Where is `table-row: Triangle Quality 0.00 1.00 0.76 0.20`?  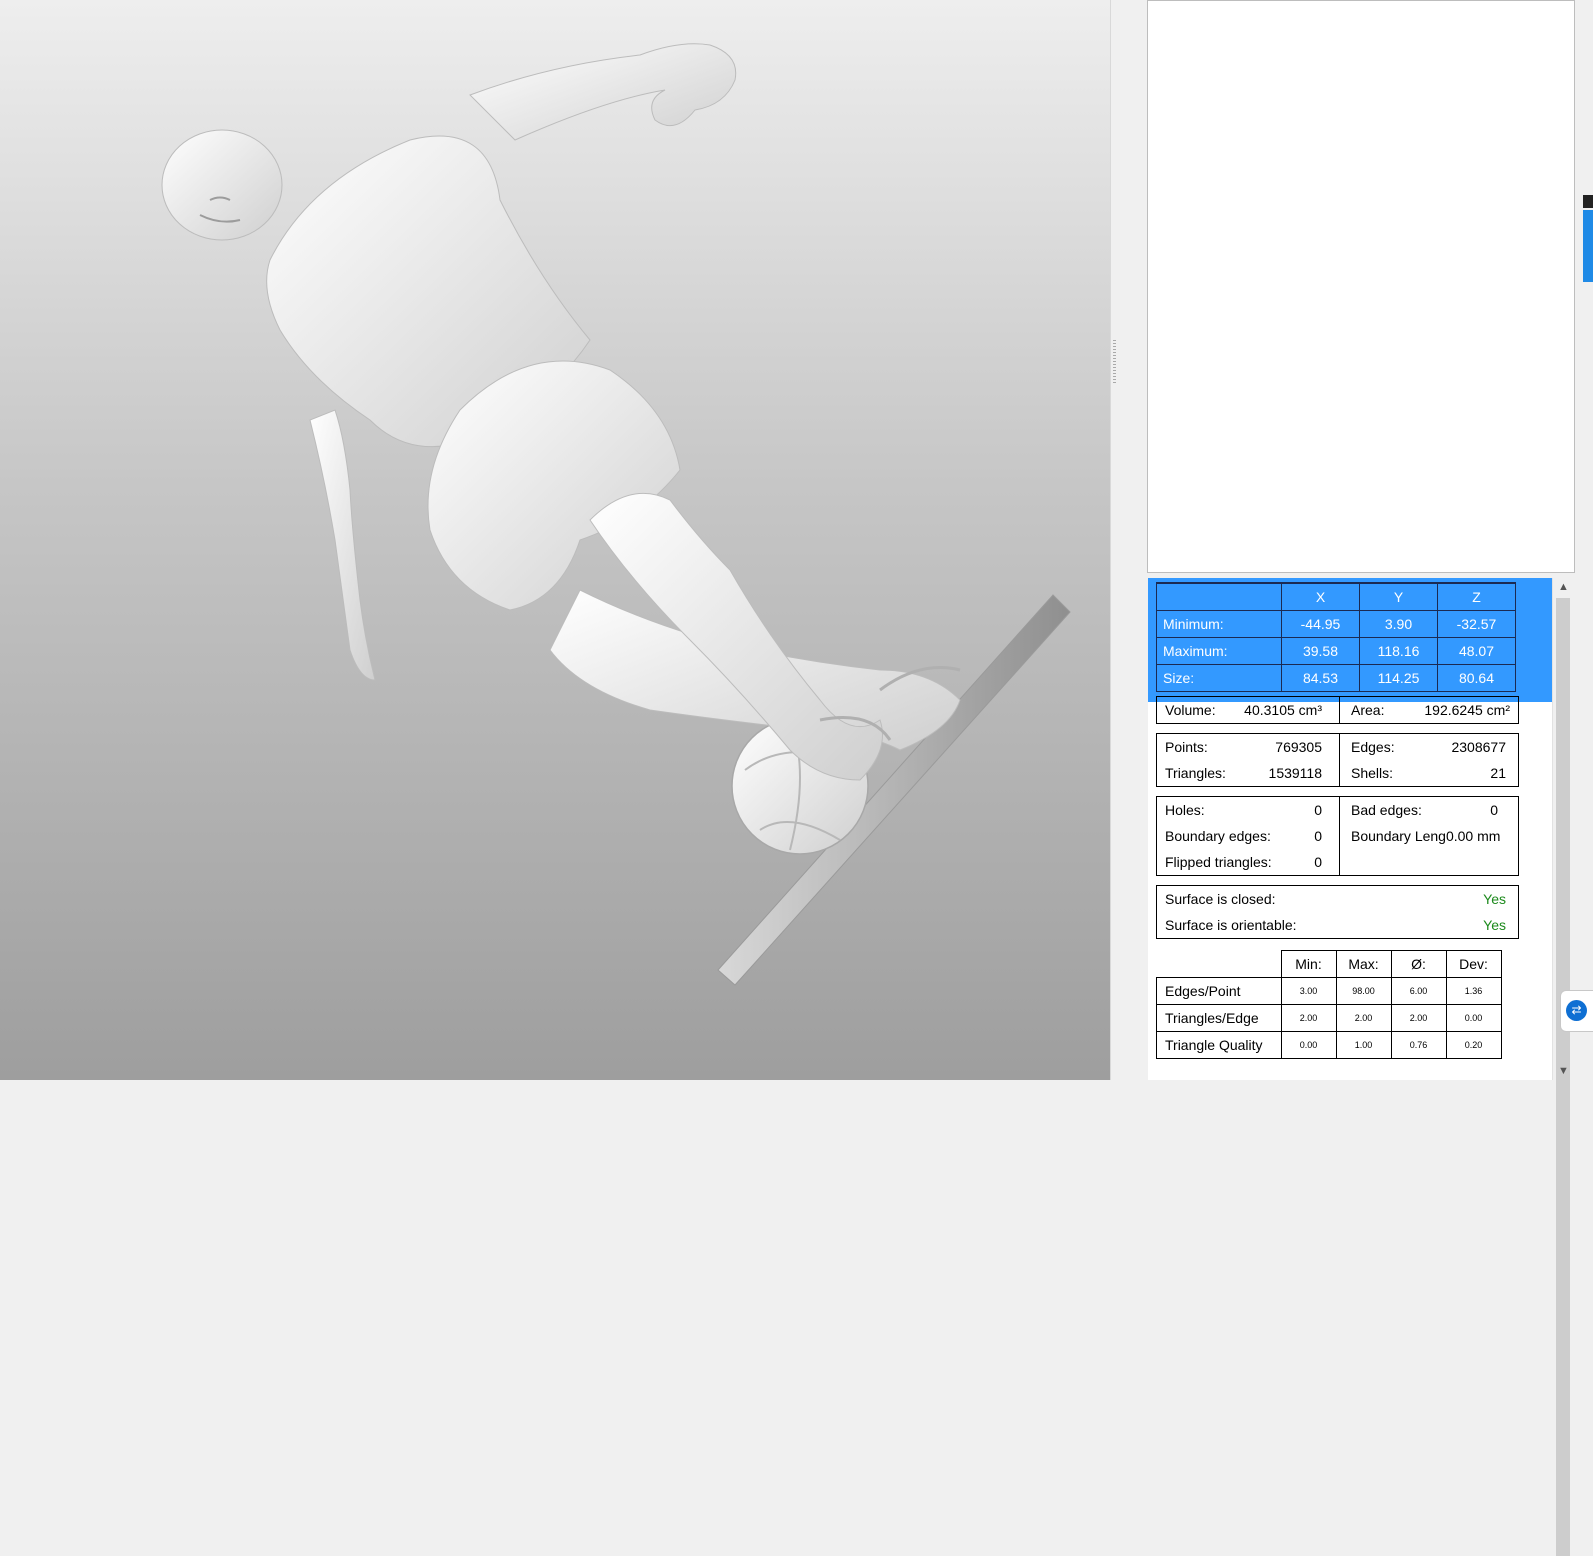
table-row: Triangle Quality 0.00 1.00 0.76 0.20 is located at coordinates (1329, 1045).